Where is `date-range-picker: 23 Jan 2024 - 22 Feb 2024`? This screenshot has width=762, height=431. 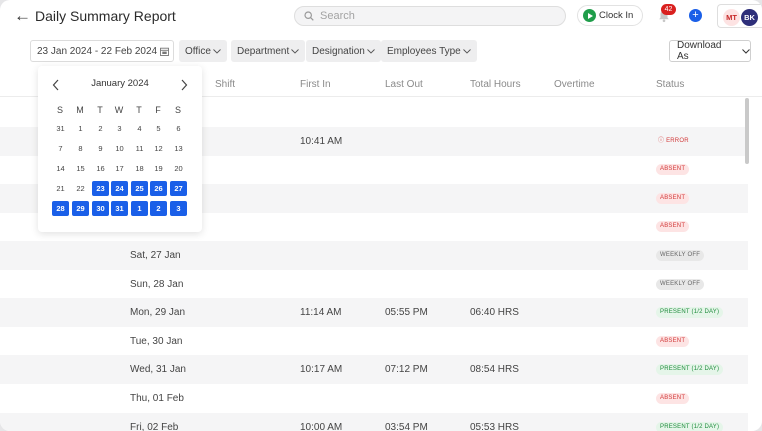 date-range-picker: 23 Jan 2024 - 22 Feb 2024 is located at coordinates (102, 51).